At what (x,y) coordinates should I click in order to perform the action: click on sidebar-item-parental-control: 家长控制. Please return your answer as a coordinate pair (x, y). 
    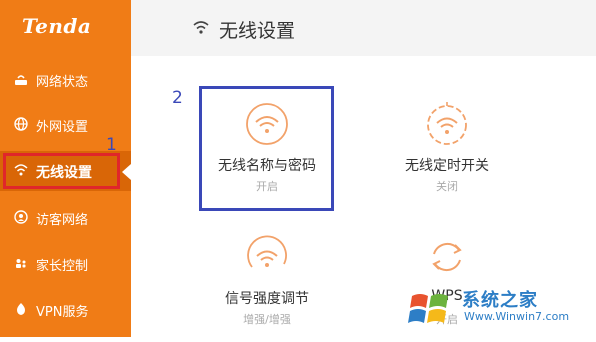
    Looking at the image, I should click on (65, 264).